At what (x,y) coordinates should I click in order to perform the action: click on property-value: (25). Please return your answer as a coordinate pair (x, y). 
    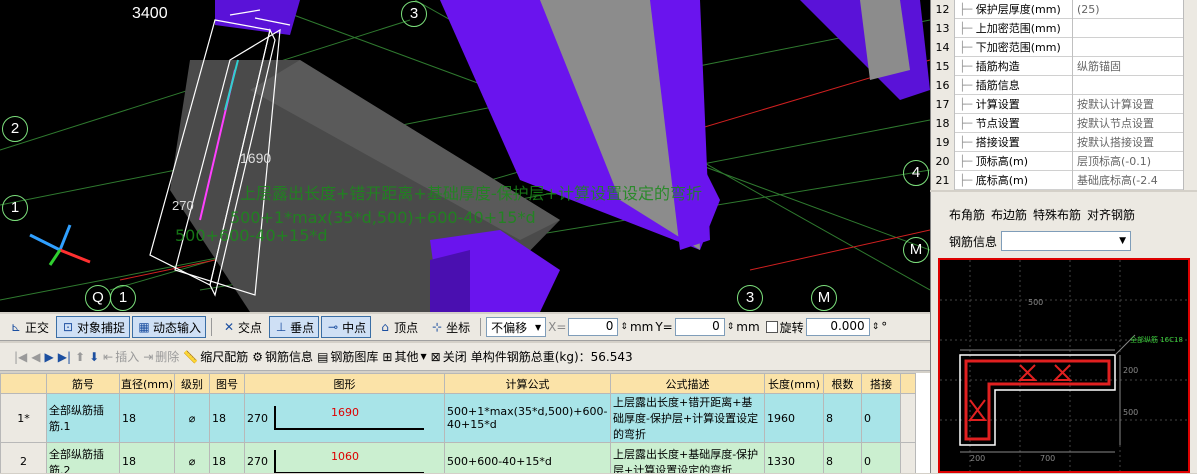
    Looking at the image, I should click on (1135, 9).